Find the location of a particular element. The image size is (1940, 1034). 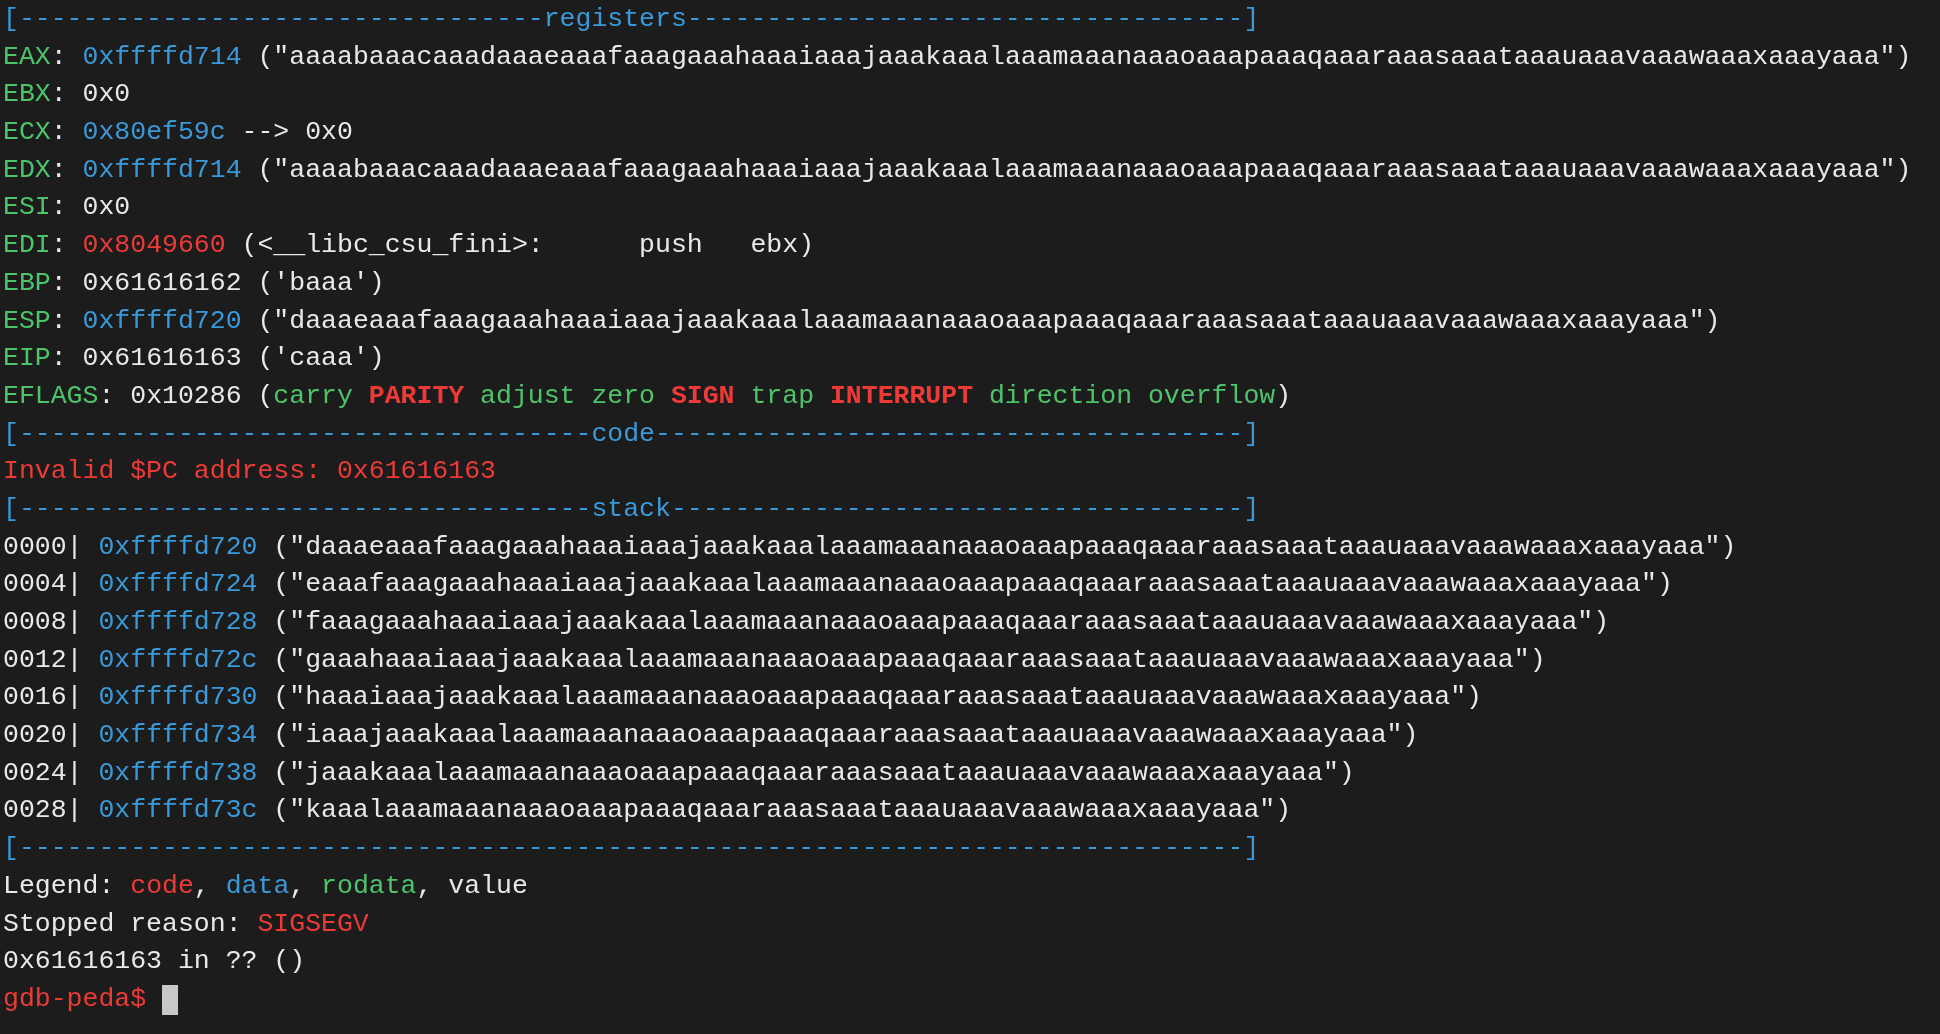

terminal-text: ("kaaalaaamaaanaaaoaaapaaaqaaaraaasaaataaauaaavaaawaaaxaaayaaa") is located at coordinates (782, 811).